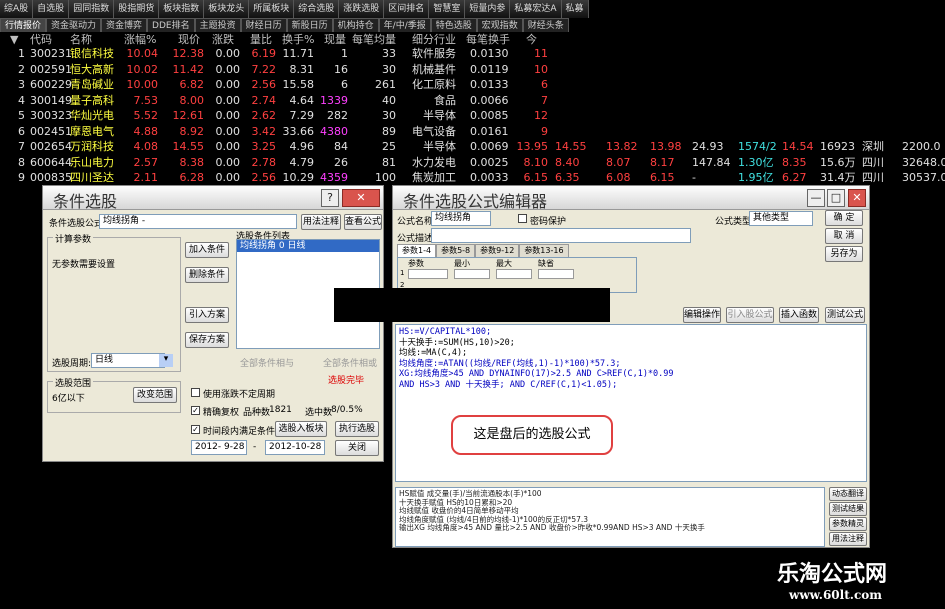  I want to click on help-icon: ?, so click(330, 198).